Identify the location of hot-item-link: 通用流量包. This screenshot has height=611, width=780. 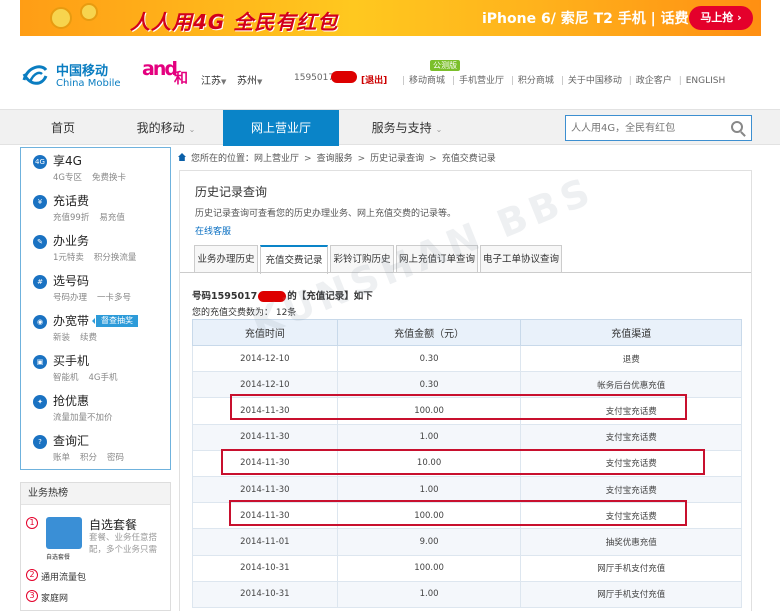
(63, 576).